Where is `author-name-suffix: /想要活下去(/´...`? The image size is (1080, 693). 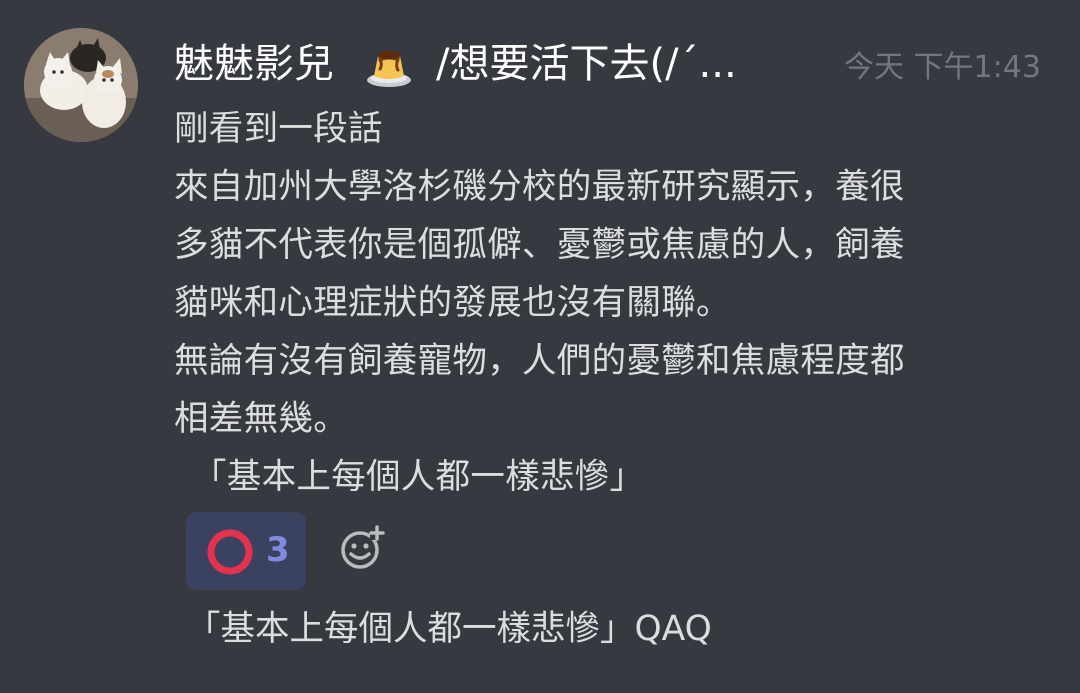
author-name-suffix: /想要活下去(/´... is located at coordinates (586, 64).